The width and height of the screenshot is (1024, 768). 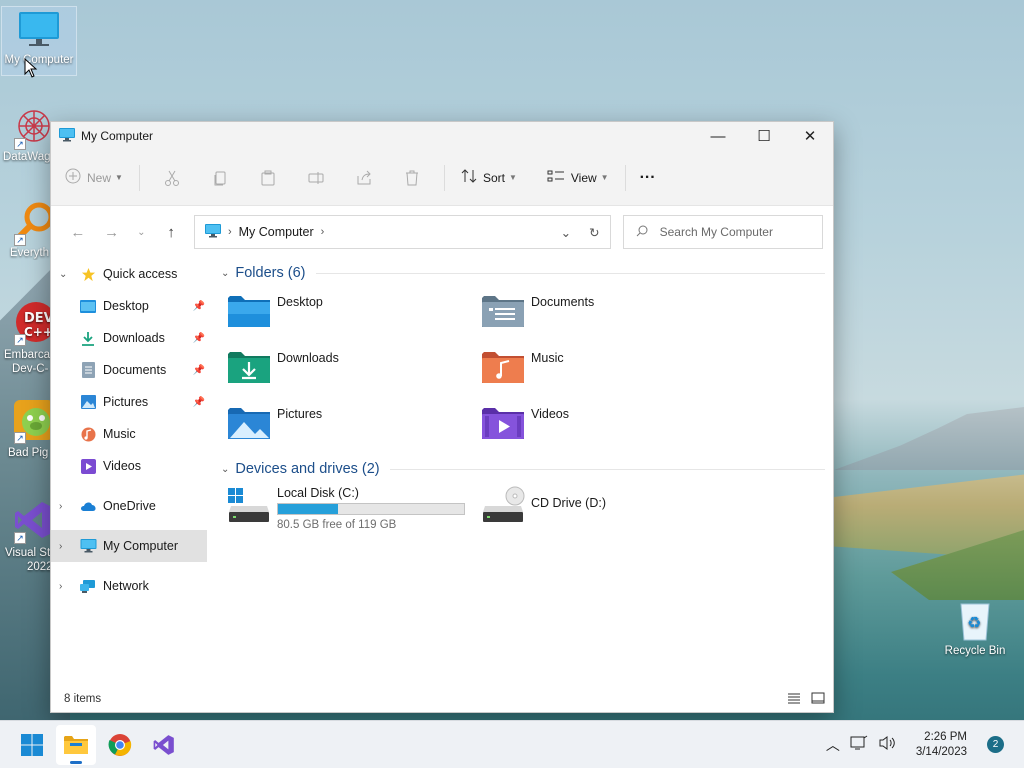 What do you see at coordinates (810, 136) in the screenshot?
I see `close-button: ✕` at bounding box center [810, 136].